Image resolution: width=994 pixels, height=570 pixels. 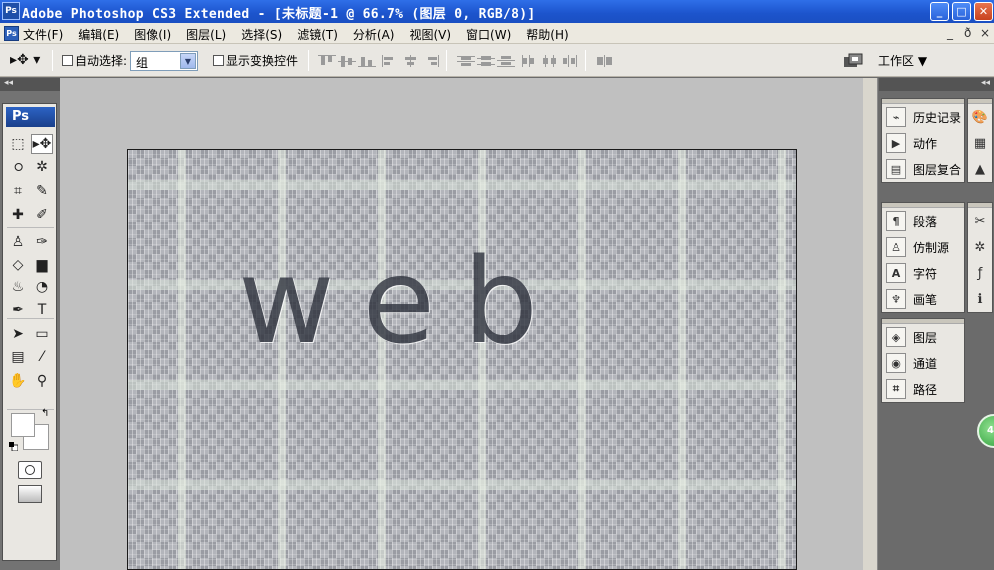 I want to click on panel-icon: ◈, so click(x=896, y=337).